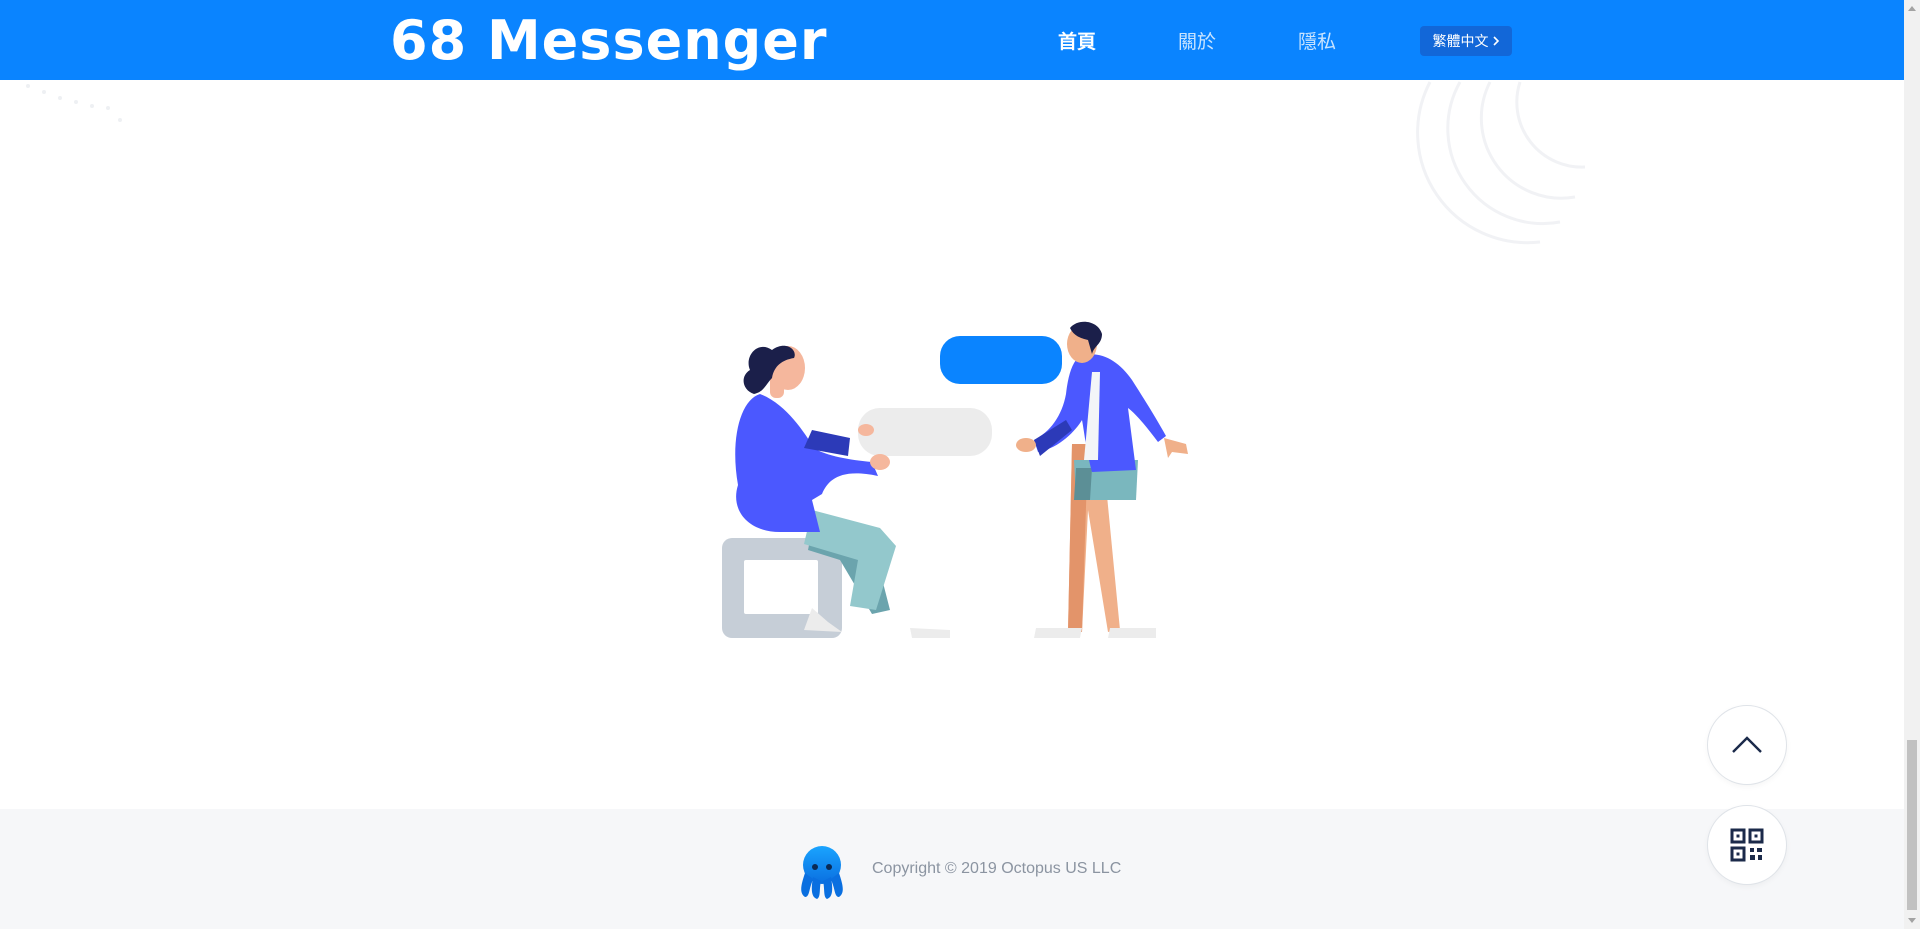 This screenshot has height=929, width=1920. I want to click on qr-code-icon, so click(1747, 845).